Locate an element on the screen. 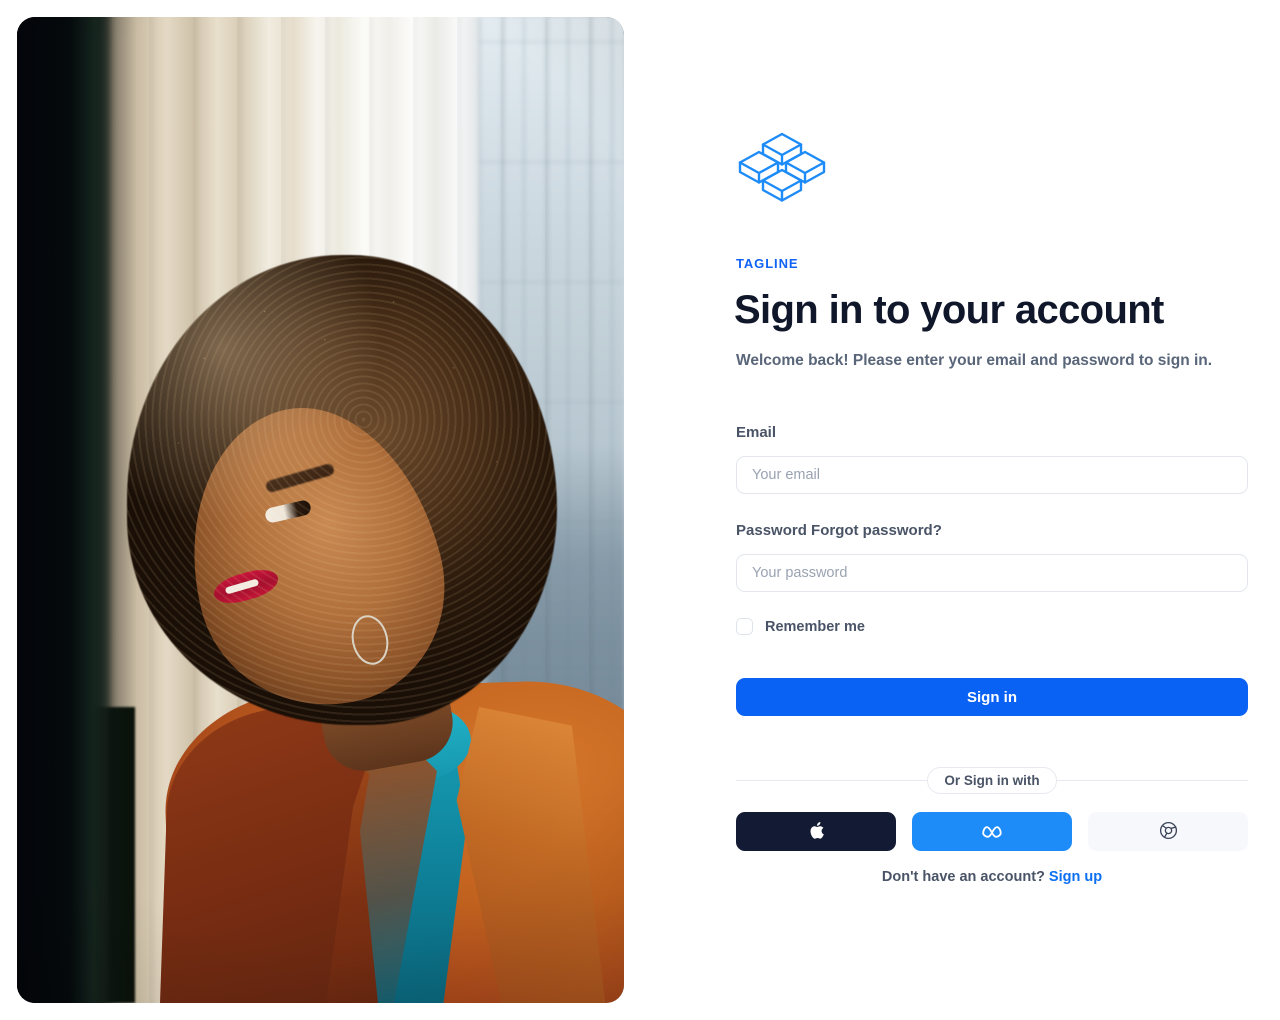 Image resolution: width=1280 pixels, height=1020 pixels. remember-me-label: Remember me is located at coordinates (815, 626).